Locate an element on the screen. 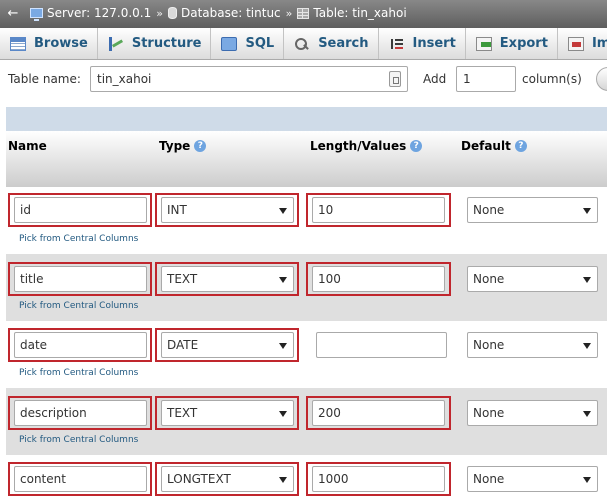  tab-export: Export is located at coordinates (512, 43).